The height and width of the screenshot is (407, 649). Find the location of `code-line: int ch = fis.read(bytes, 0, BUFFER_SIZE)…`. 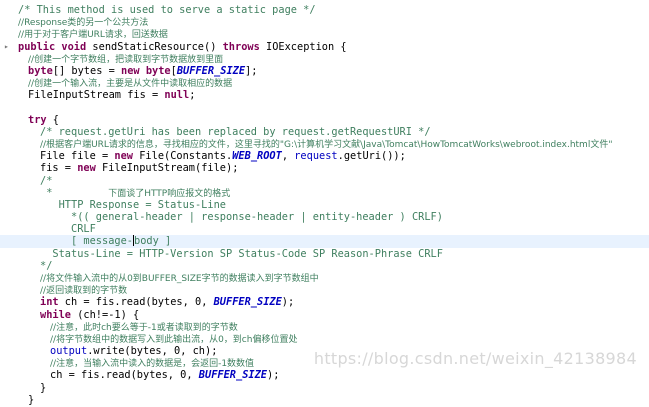

code-line: int ch = fis.read(bytes, 0, BUFFER_SIZE)… is located at coordinates (324, 302).